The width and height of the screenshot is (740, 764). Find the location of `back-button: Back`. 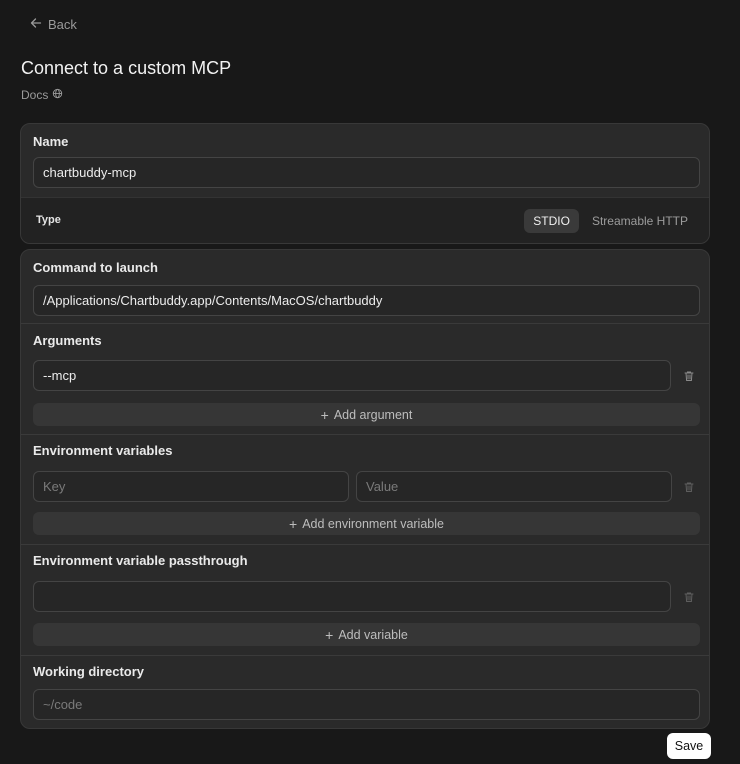

back-button: Back is located at coordinates (53, 24).